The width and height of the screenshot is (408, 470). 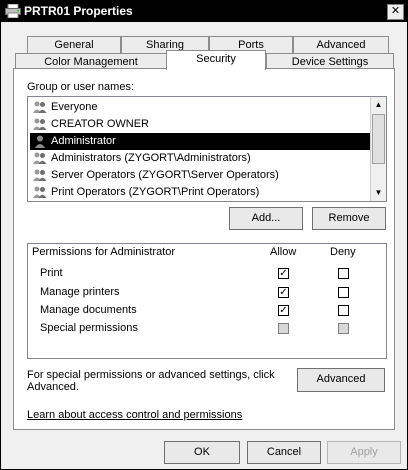 I want to click on list-item: Print Operators (ZYGORT\Print Operators), so click(x=201, y=192).